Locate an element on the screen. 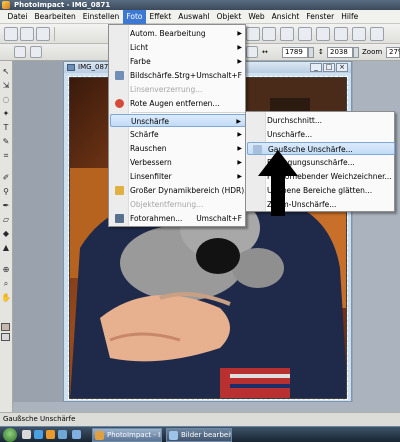 Image resolution: width=400 pixels, height=442 pixels. path-tool-icon: ✎ is located at coordinates (6, 142).